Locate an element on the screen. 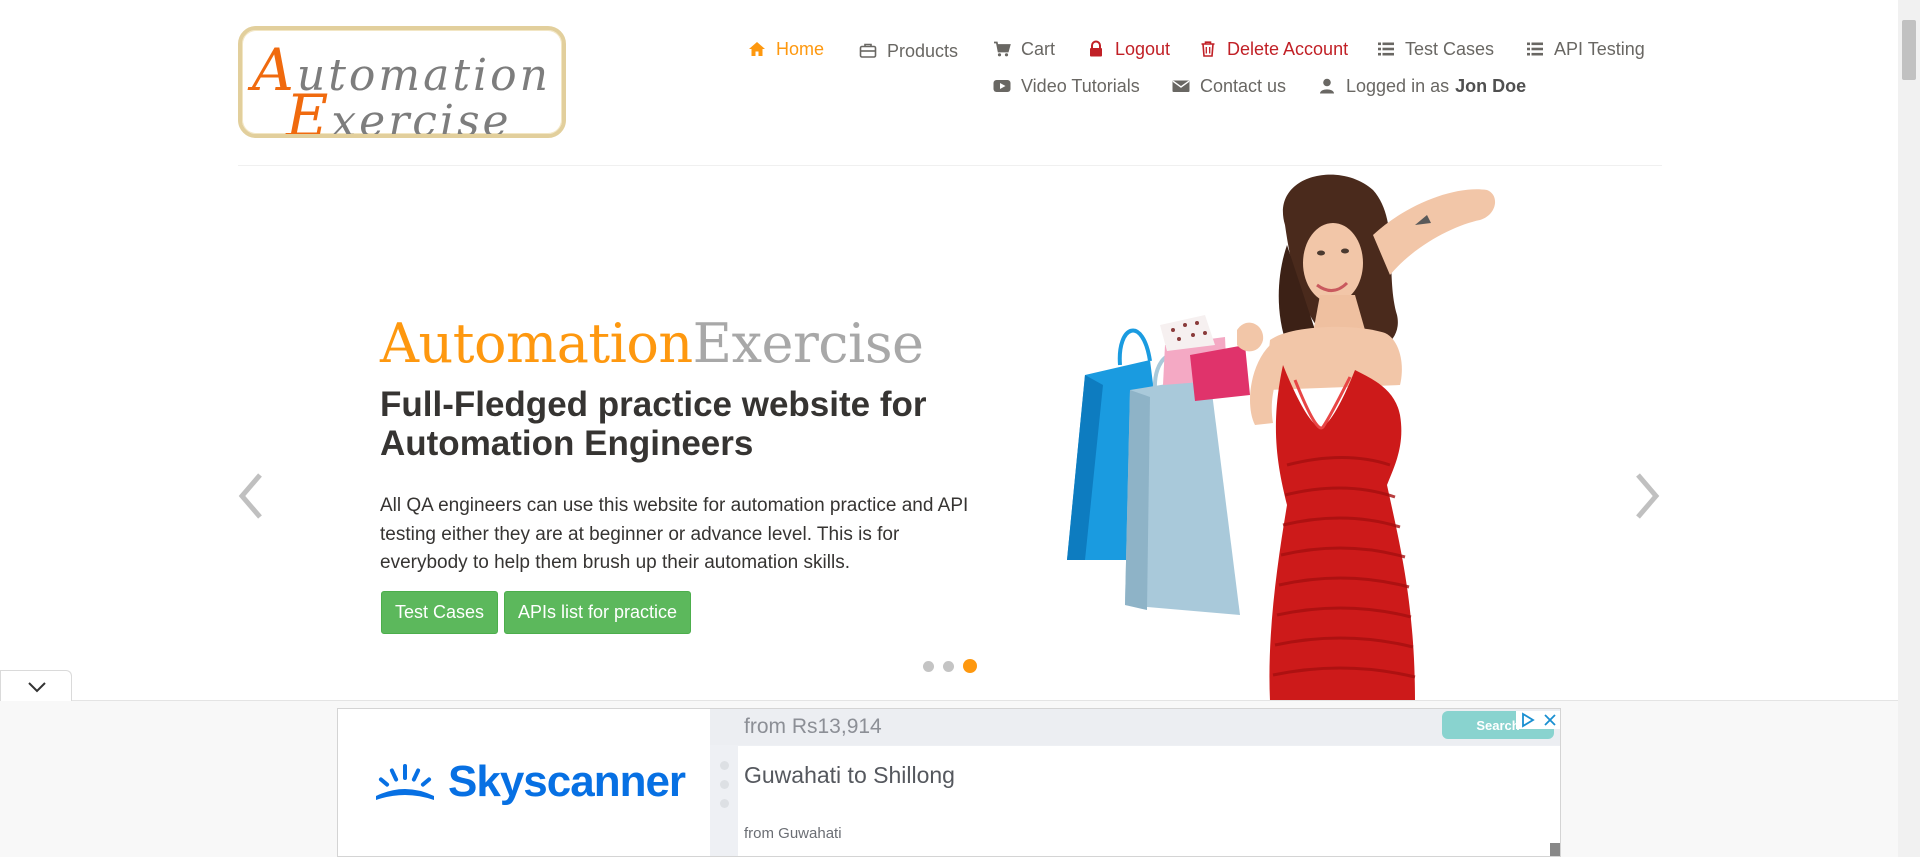 This screenshot has width=1920, height=857. slider-next-button is located at coordinates (1647, 496).